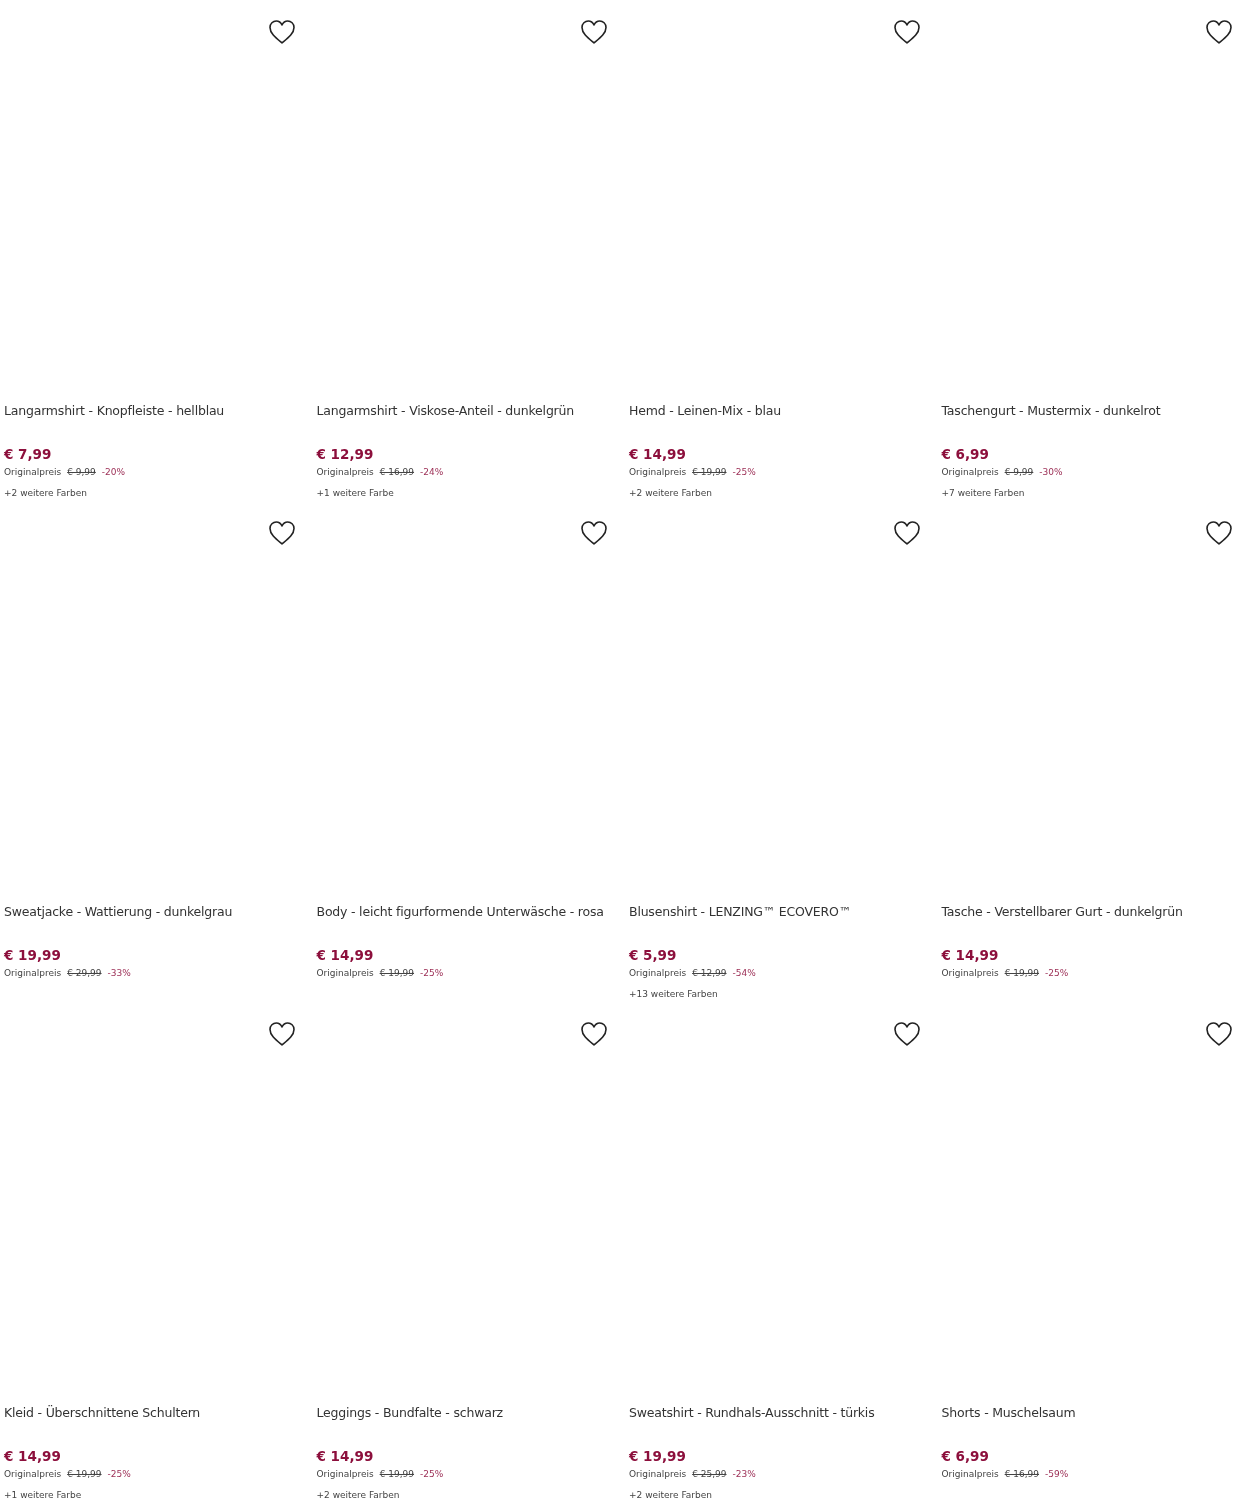  What do you see at coordinates (1008, 1413) in the screenshot?
I see `product-title: Shorts - Muschelsaum` at bounding box center [1008, 1413].